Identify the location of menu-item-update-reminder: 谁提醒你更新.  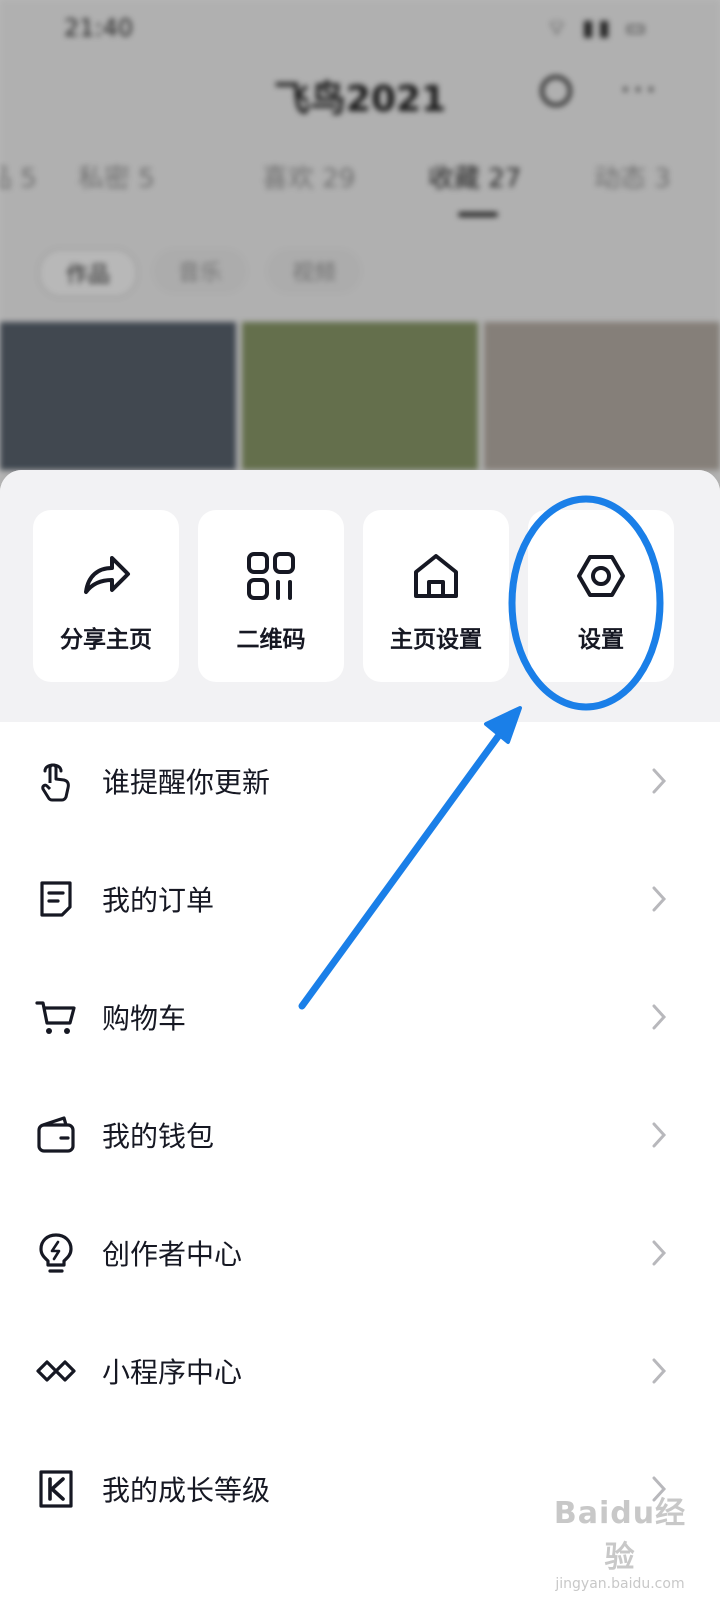
(360, 781).